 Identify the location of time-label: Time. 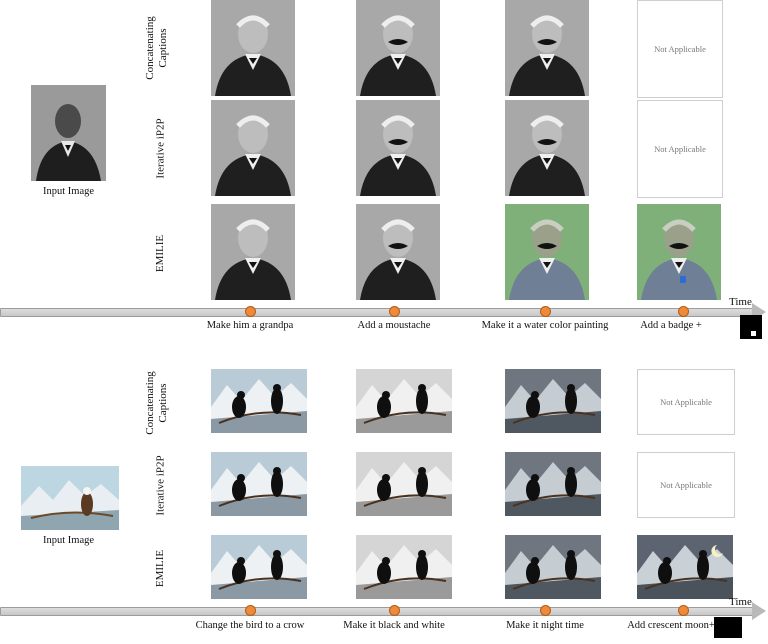
(740, 302).